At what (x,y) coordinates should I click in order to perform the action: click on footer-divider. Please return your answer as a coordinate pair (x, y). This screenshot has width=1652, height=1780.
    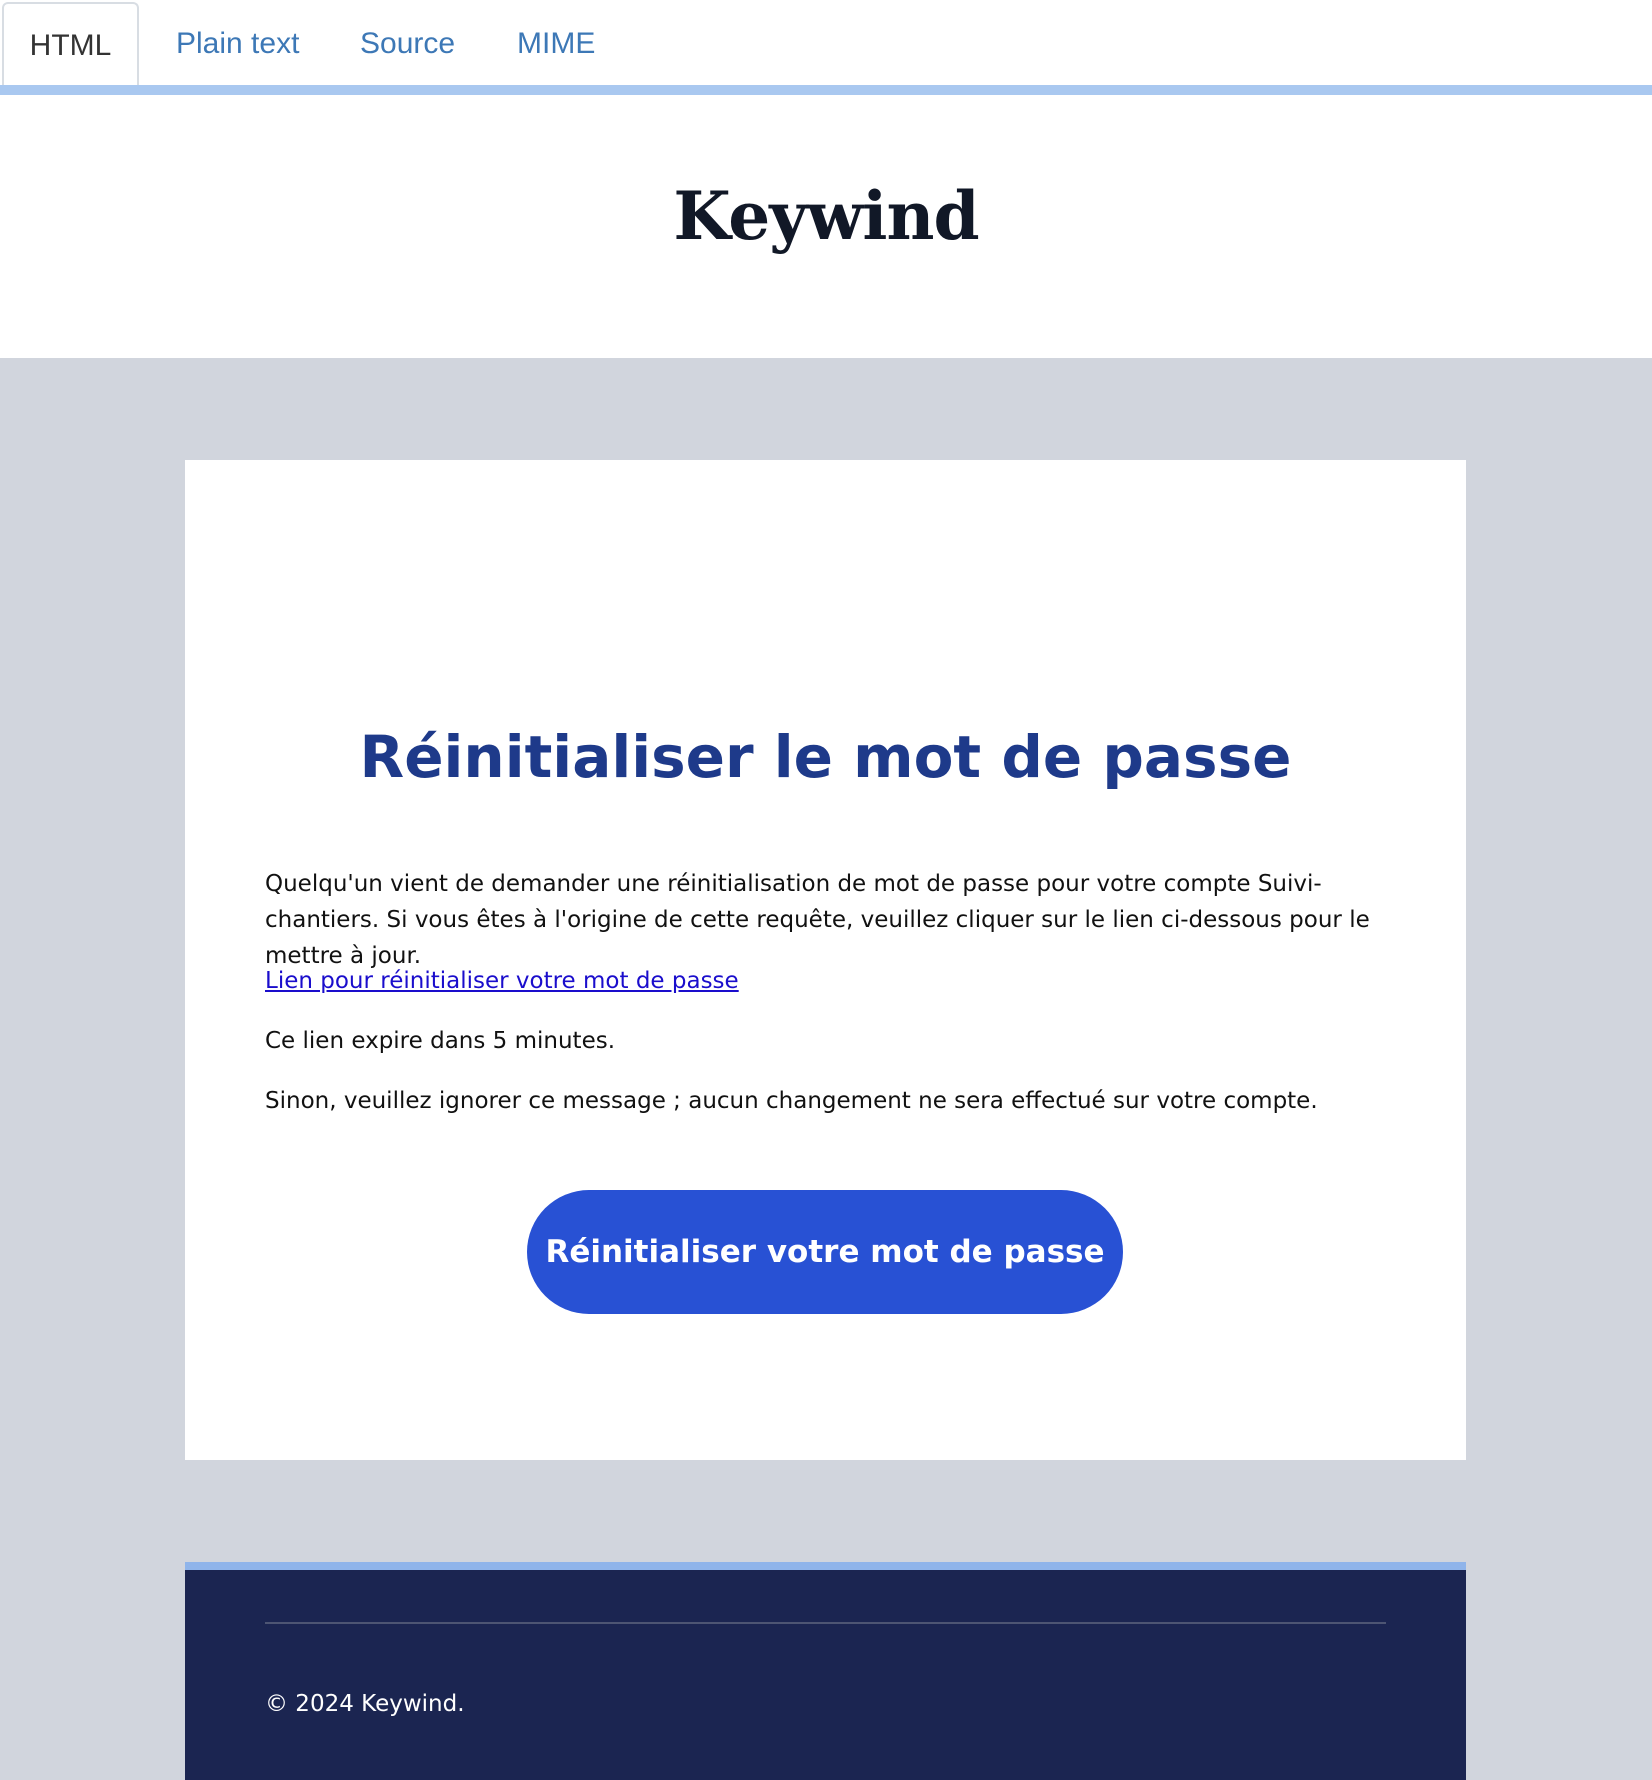
    Looking at the image, I should click on (825, 1623).